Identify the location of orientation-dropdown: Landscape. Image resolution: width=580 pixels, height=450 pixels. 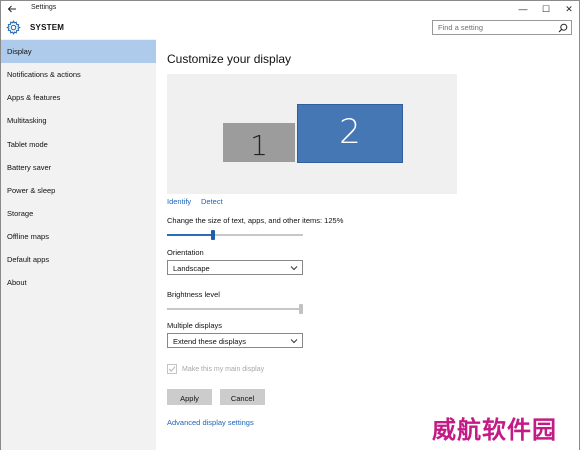
(235, 267).